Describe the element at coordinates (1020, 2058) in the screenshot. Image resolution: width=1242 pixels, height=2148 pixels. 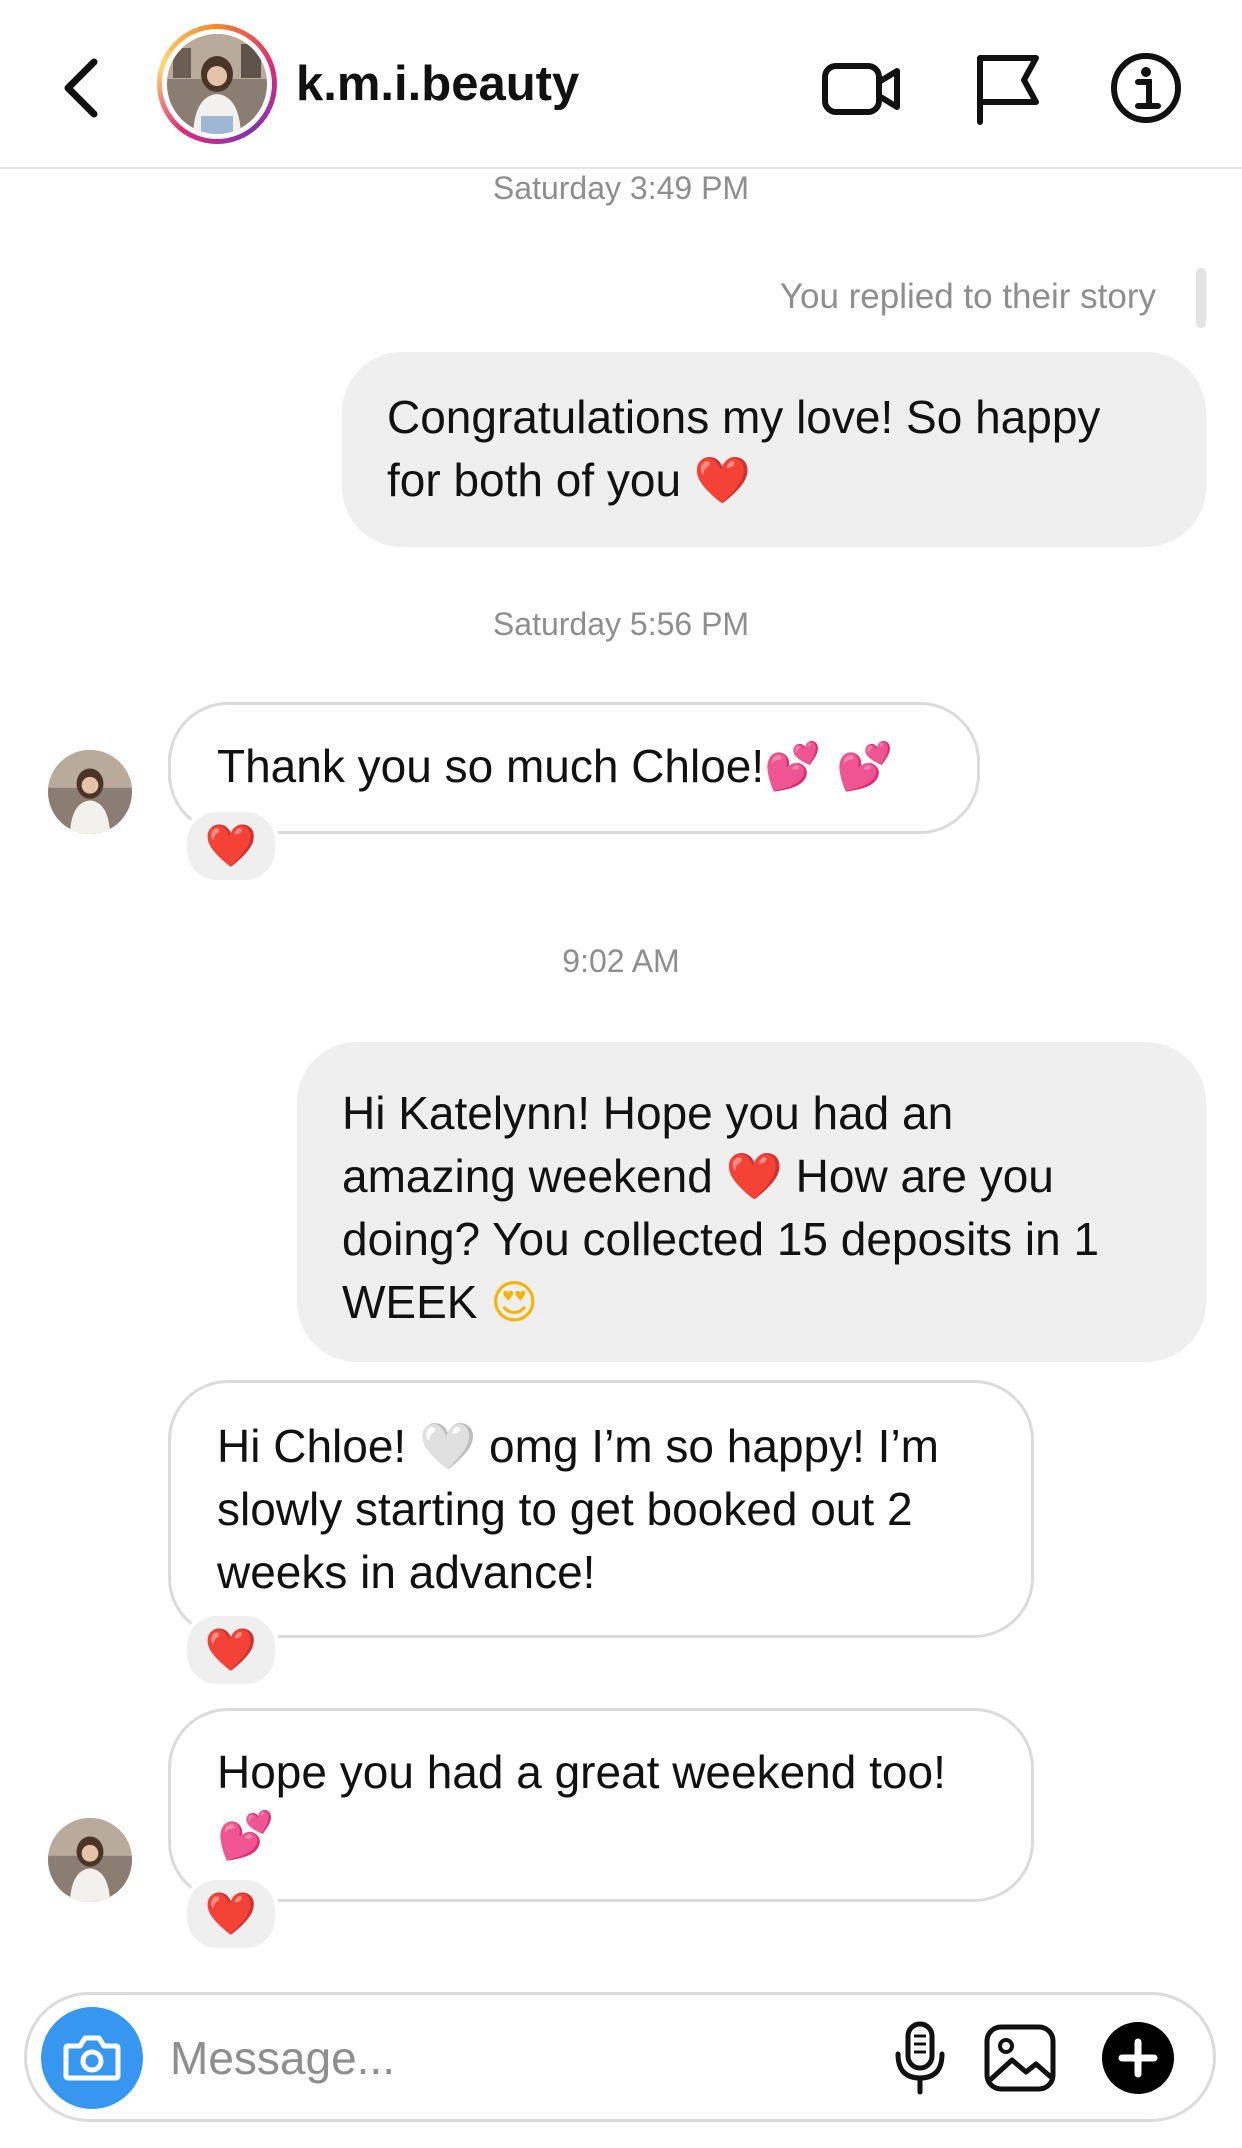
I see `gallery-icon` at that location.